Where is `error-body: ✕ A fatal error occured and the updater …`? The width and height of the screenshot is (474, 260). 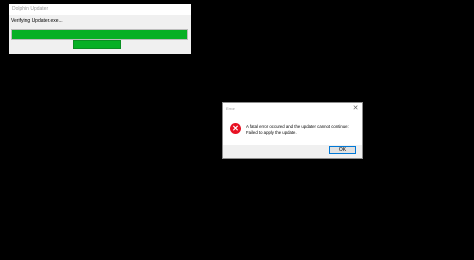
error-body: ✕ A fatal error occured and the updater … is located at coordinates (292, 129).